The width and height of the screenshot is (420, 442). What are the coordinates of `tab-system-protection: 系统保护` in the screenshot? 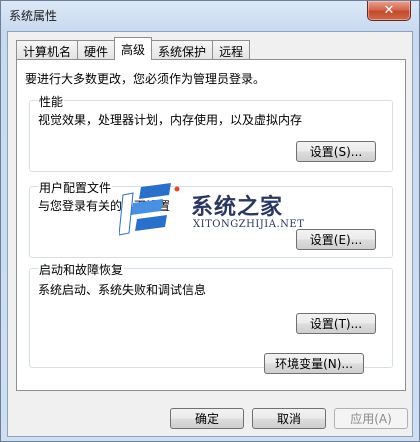 It's located at (182, 50).